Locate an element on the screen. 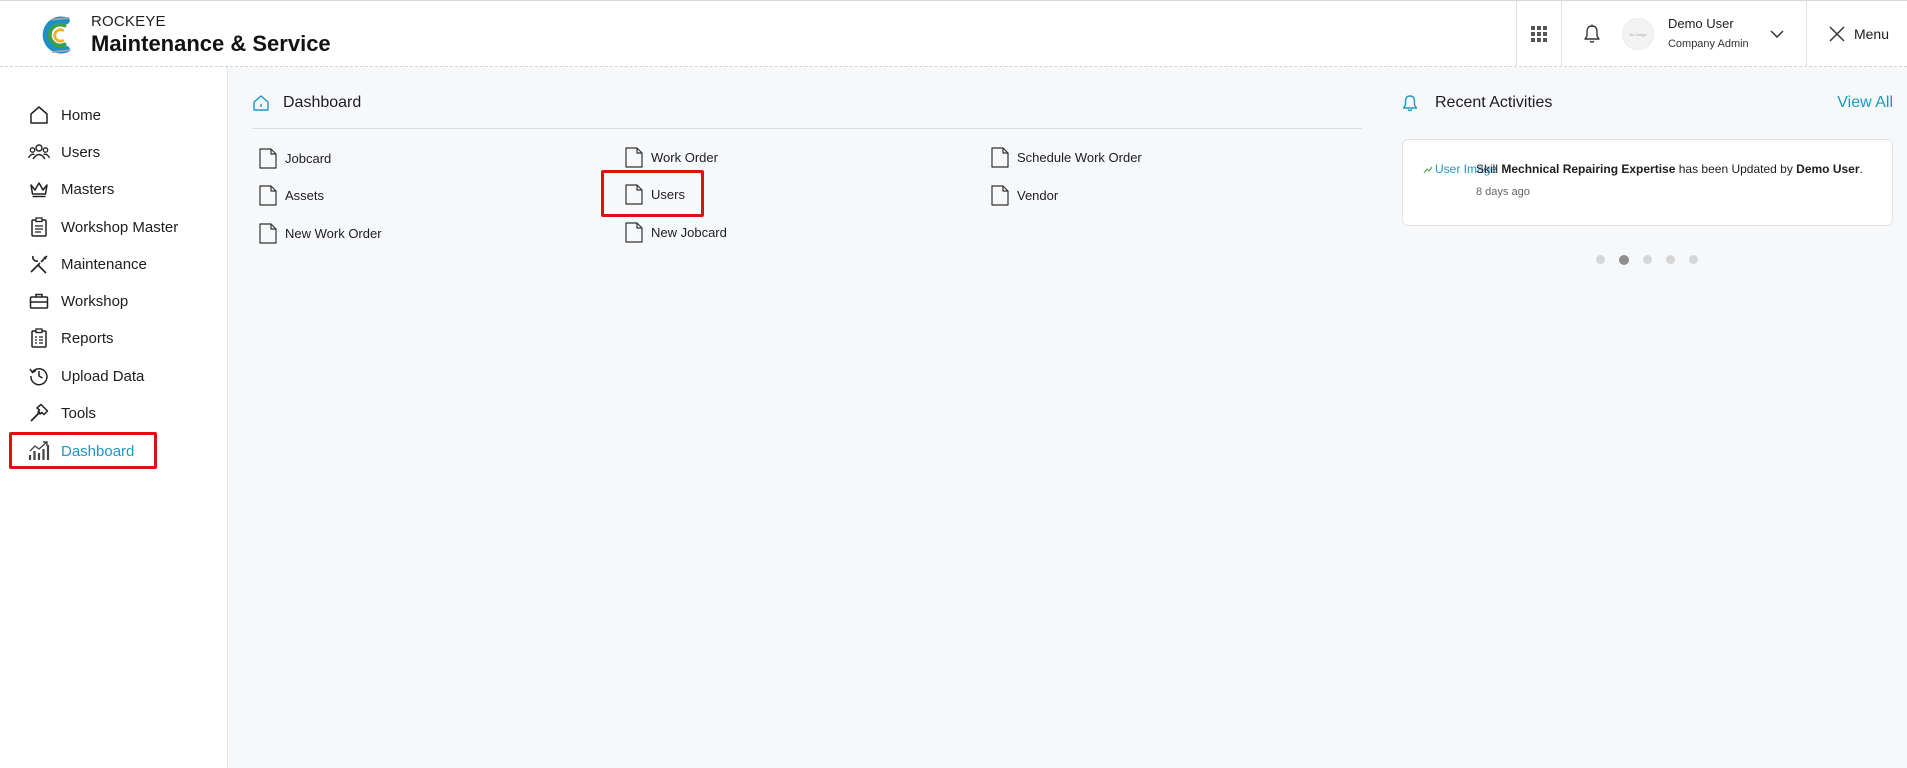 This screenshot has width=1907, height=768. history-icon is located at coordinates (39, 376).